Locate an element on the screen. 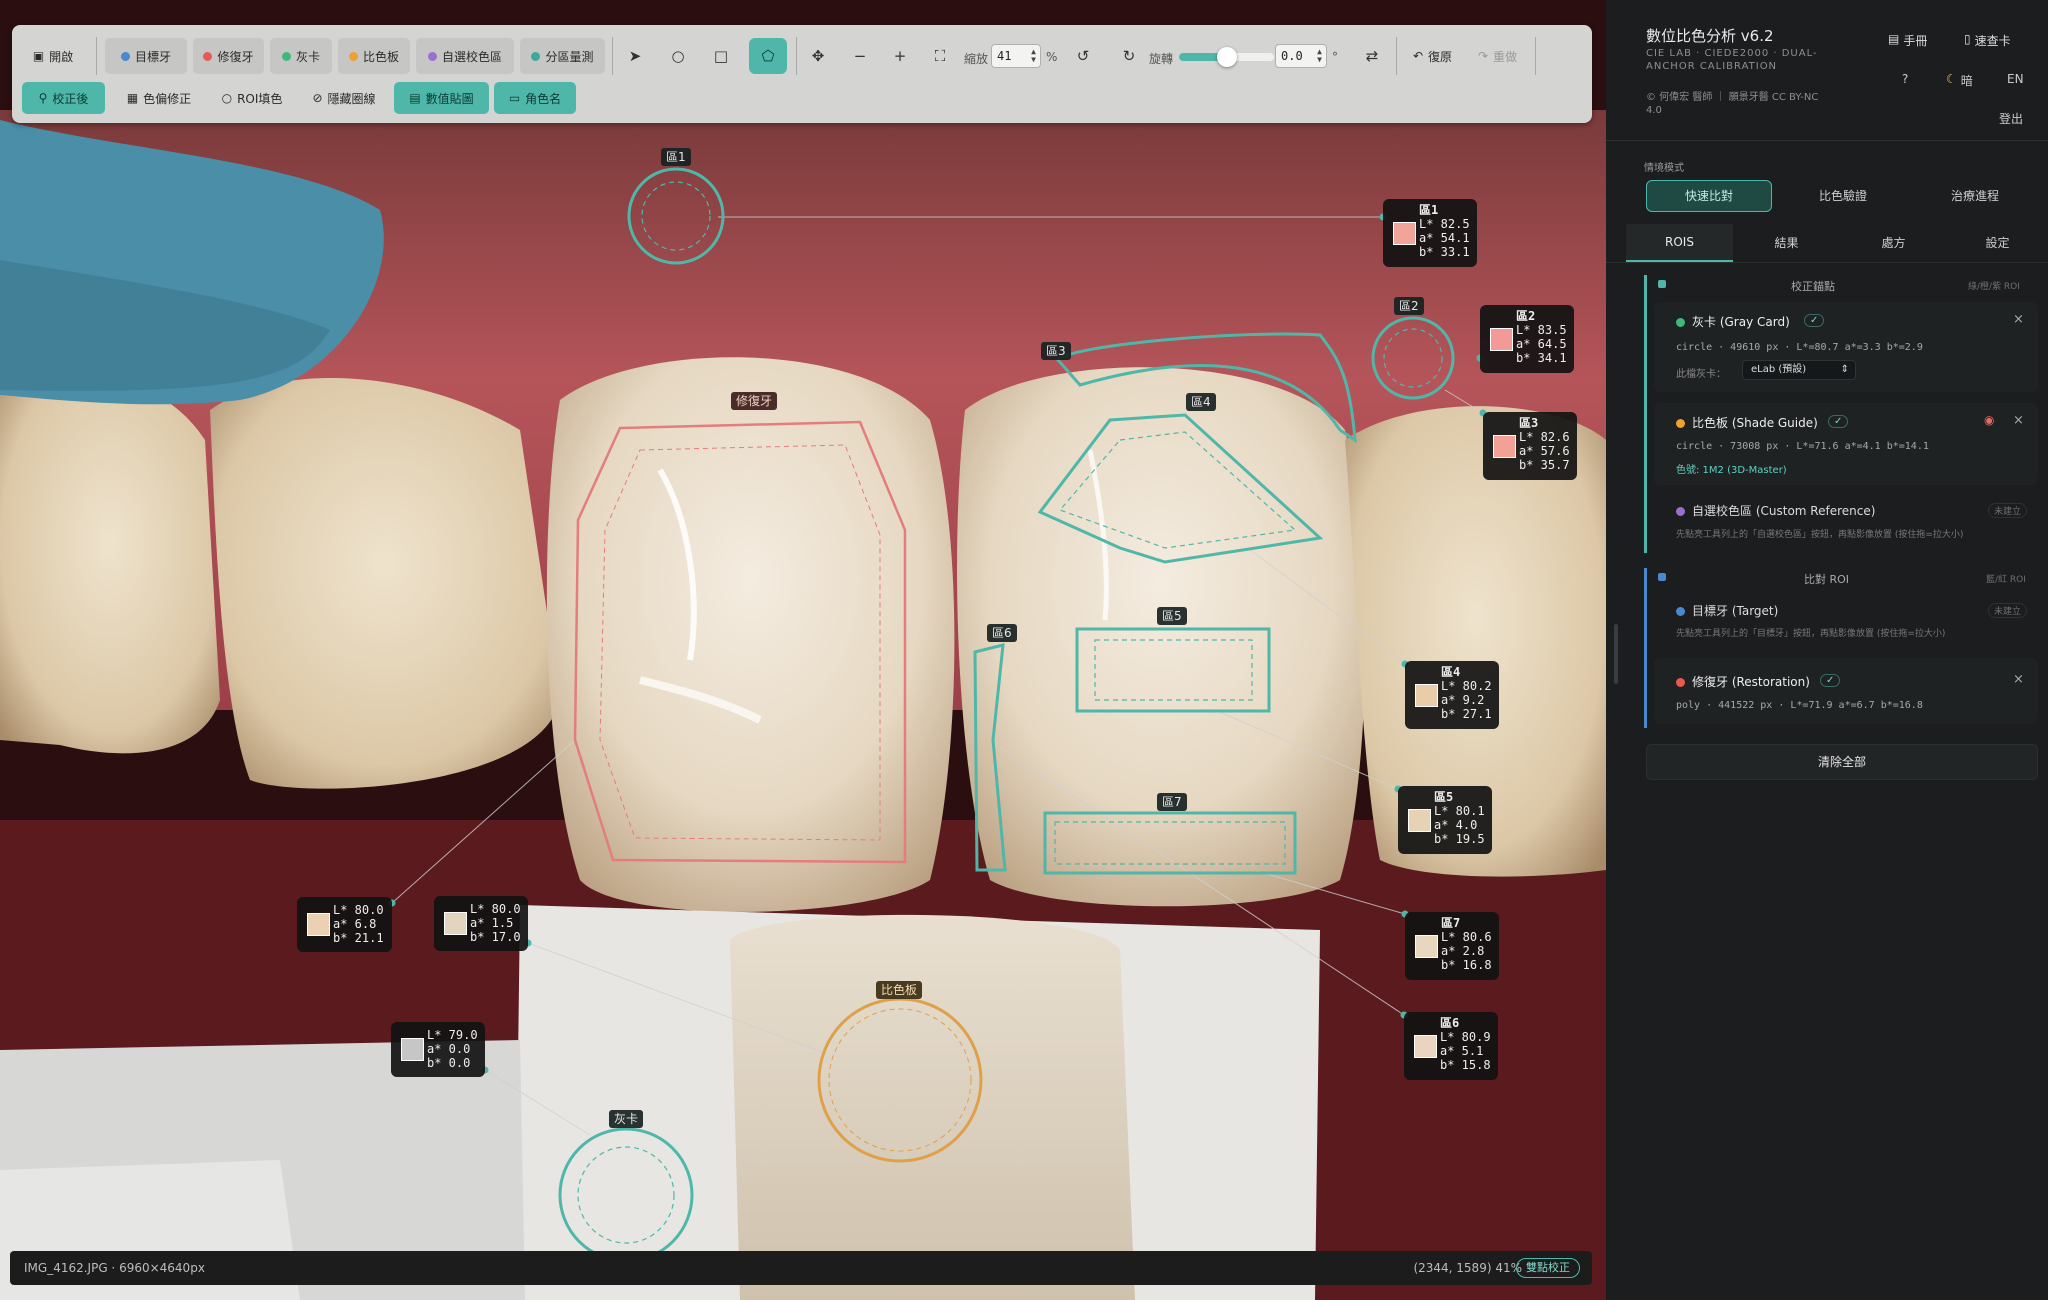 The height and width of the screenshot is (1300, 2048). shade-guide-value-card: L* 80.0 a* 1.5 b* 17.0 is located at coordinates (481, 923).